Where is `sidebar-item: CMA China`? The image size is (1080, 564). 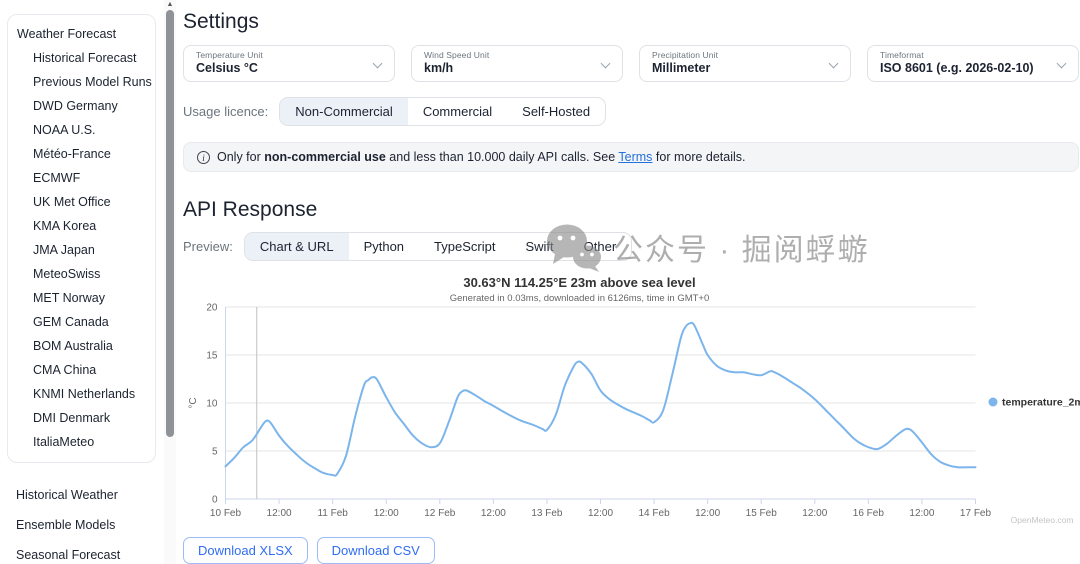 sidebar-item: CMA China is located at coordinates (81, 370).